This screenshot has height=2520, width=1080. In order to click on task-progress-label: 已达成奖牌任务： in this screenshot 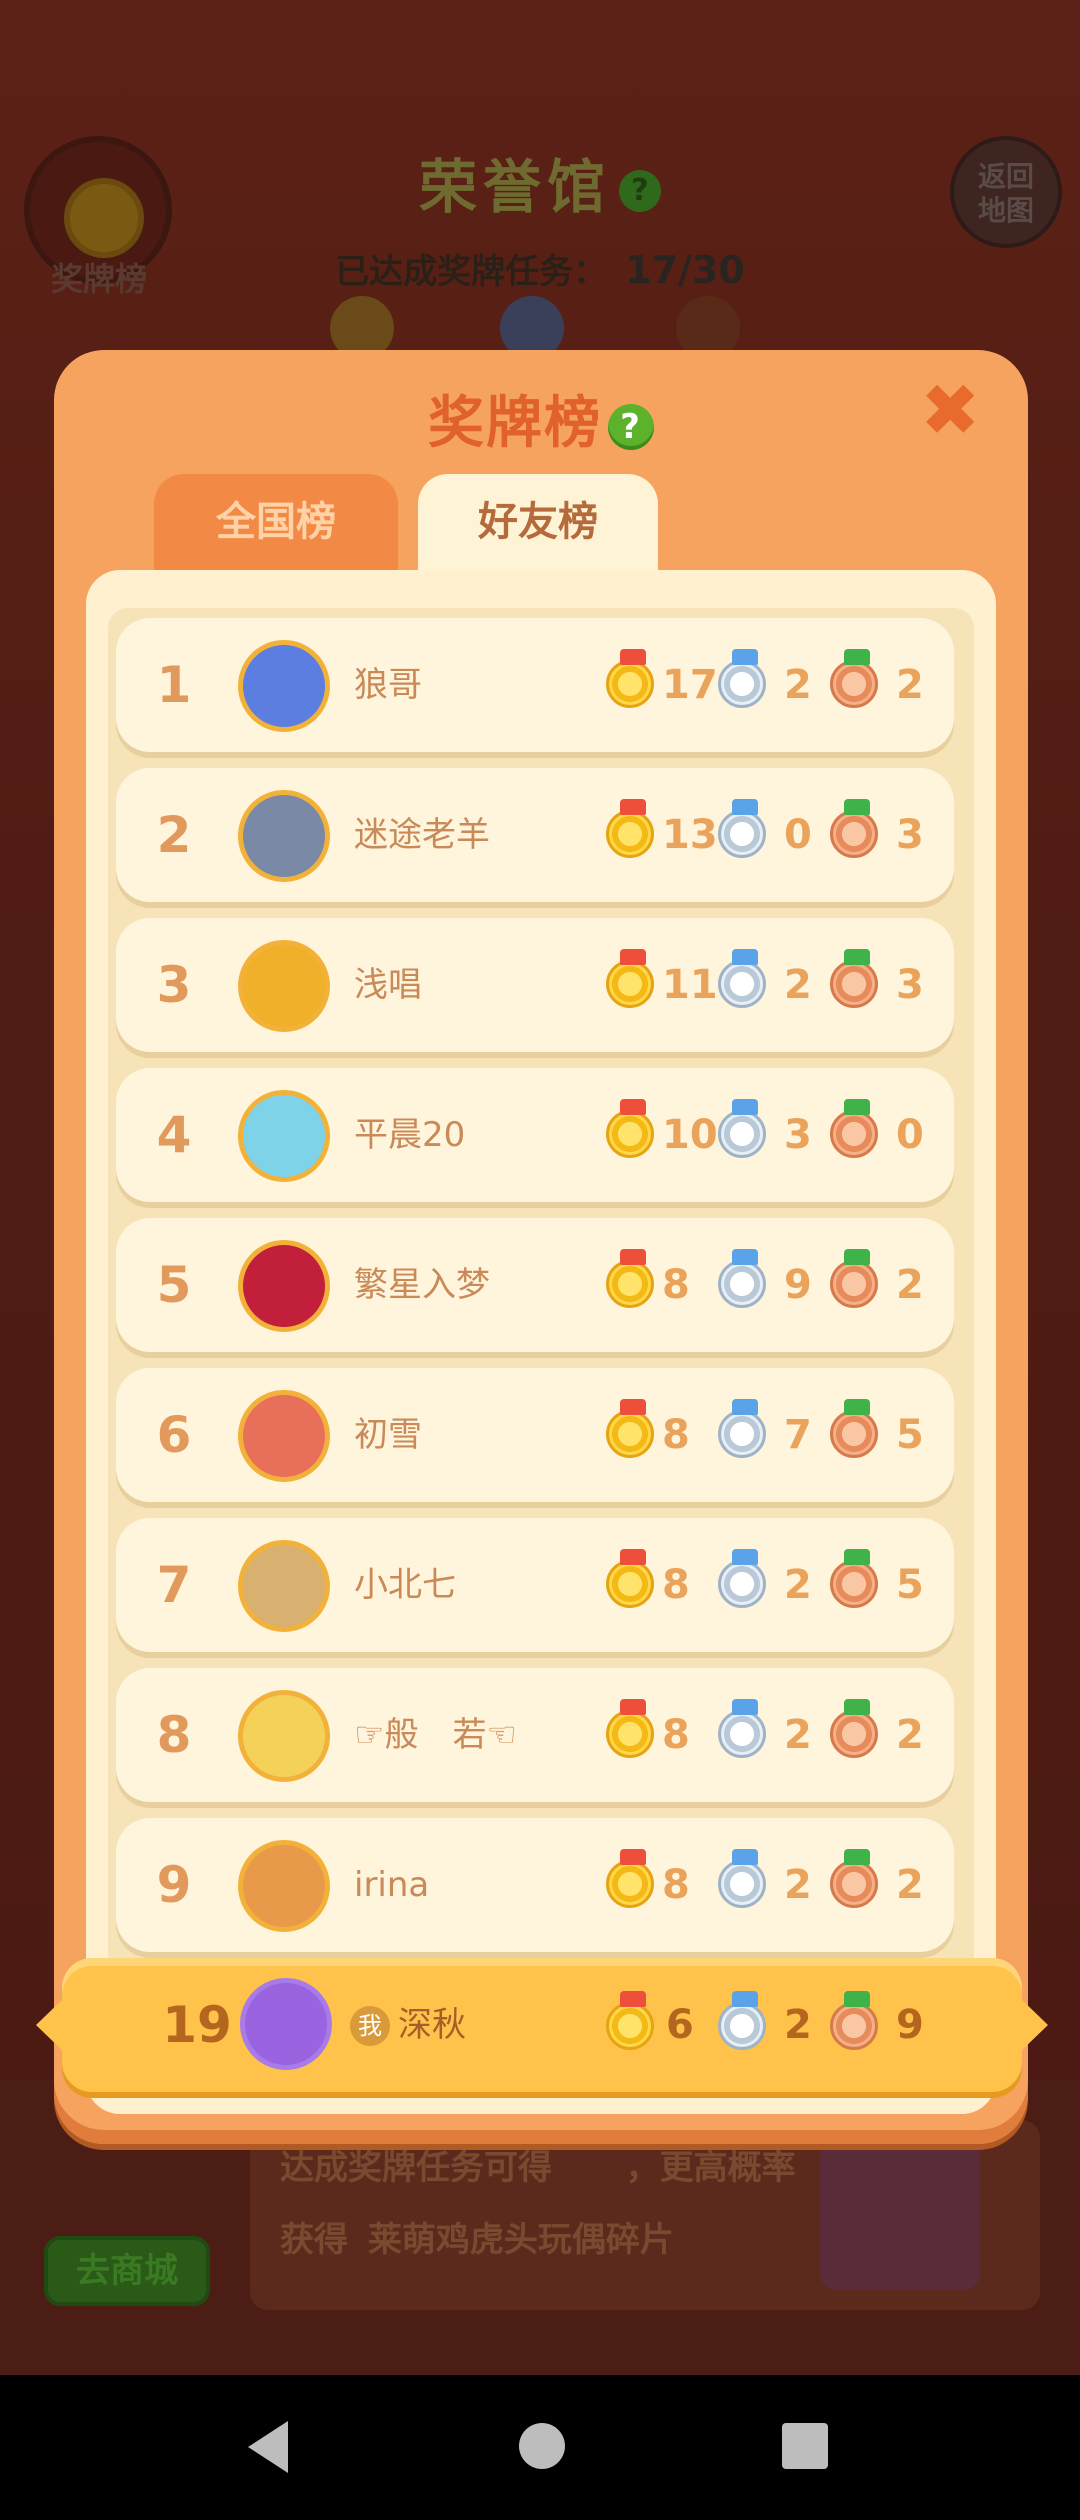, I will do `click(471, 272)`.